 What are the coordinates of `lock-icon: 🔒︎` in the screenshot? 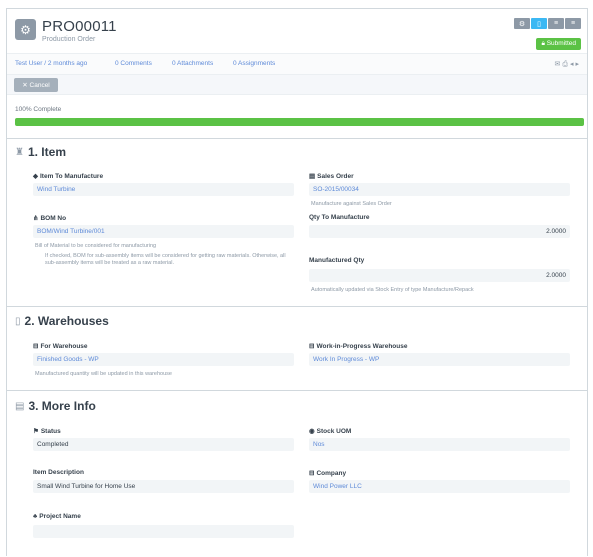 It's located at (543, 43).